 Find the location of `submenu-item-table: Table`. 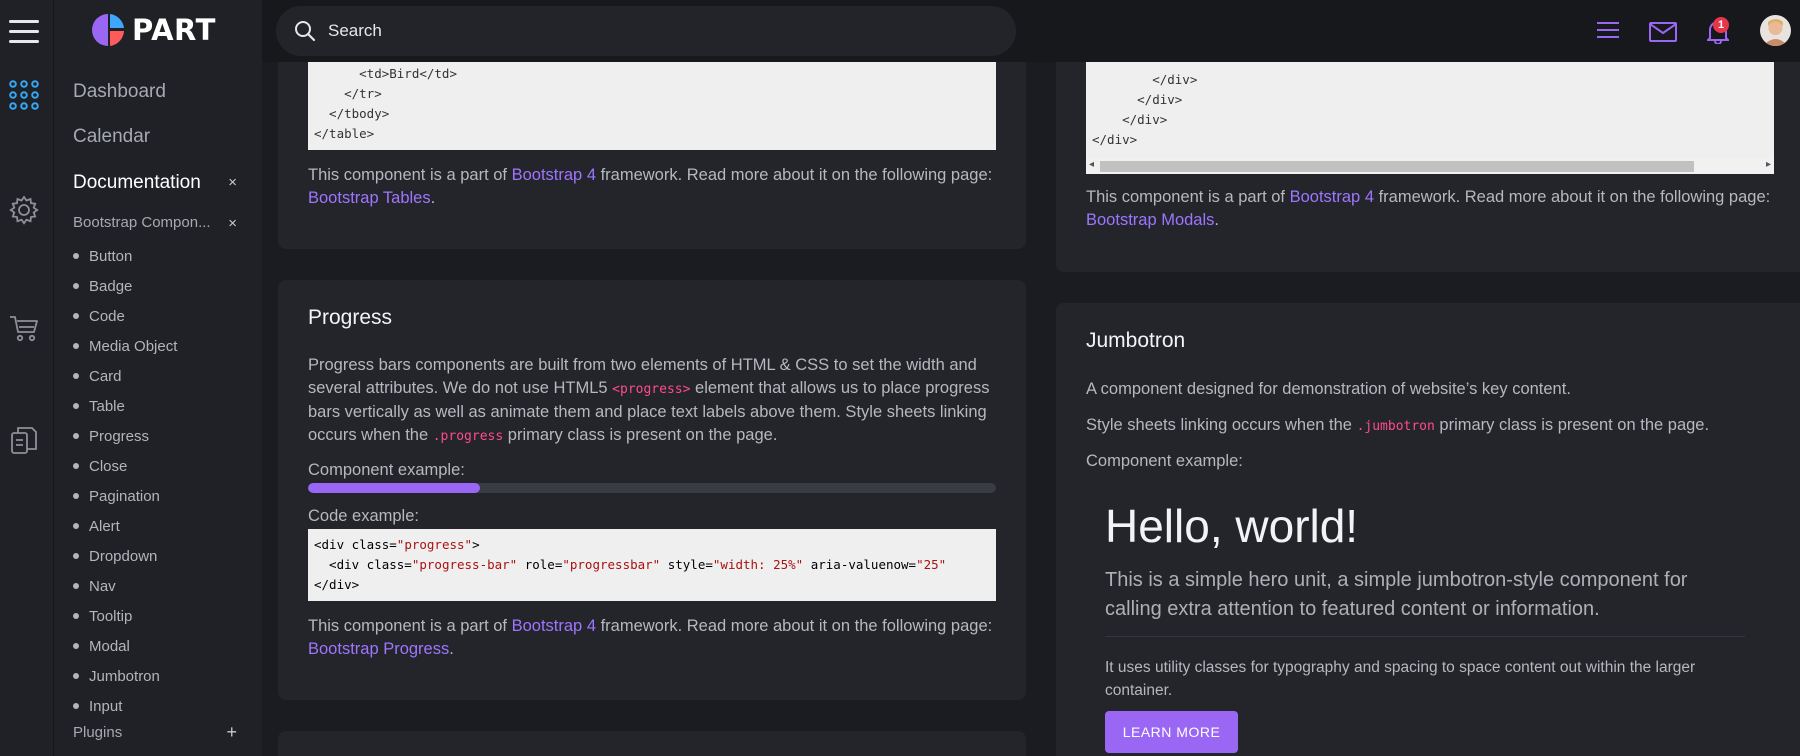

submenu-item-table: Table is located at coordinates (125, 406).